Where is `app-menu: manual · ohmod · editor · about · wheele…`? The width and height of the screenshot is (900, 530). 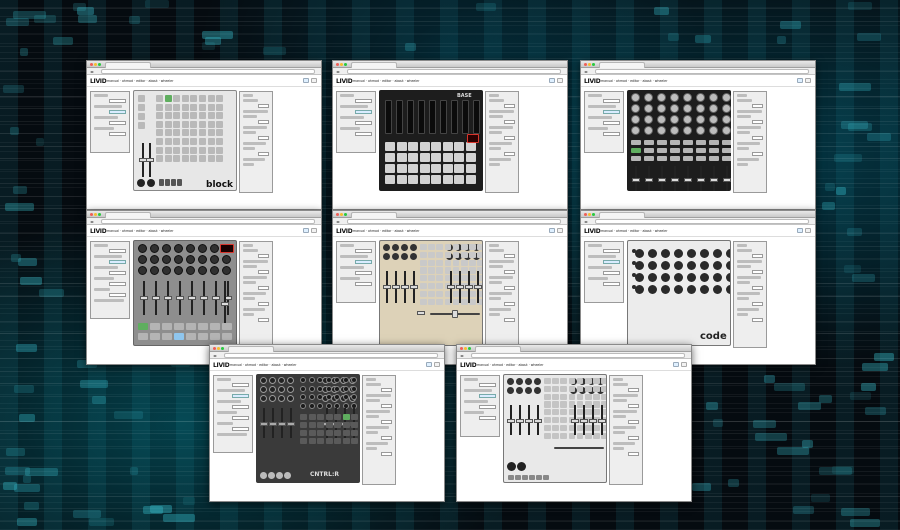 app-menu: manual · ohmod · editor · about · wheele… is located at coordinates (386, 81).